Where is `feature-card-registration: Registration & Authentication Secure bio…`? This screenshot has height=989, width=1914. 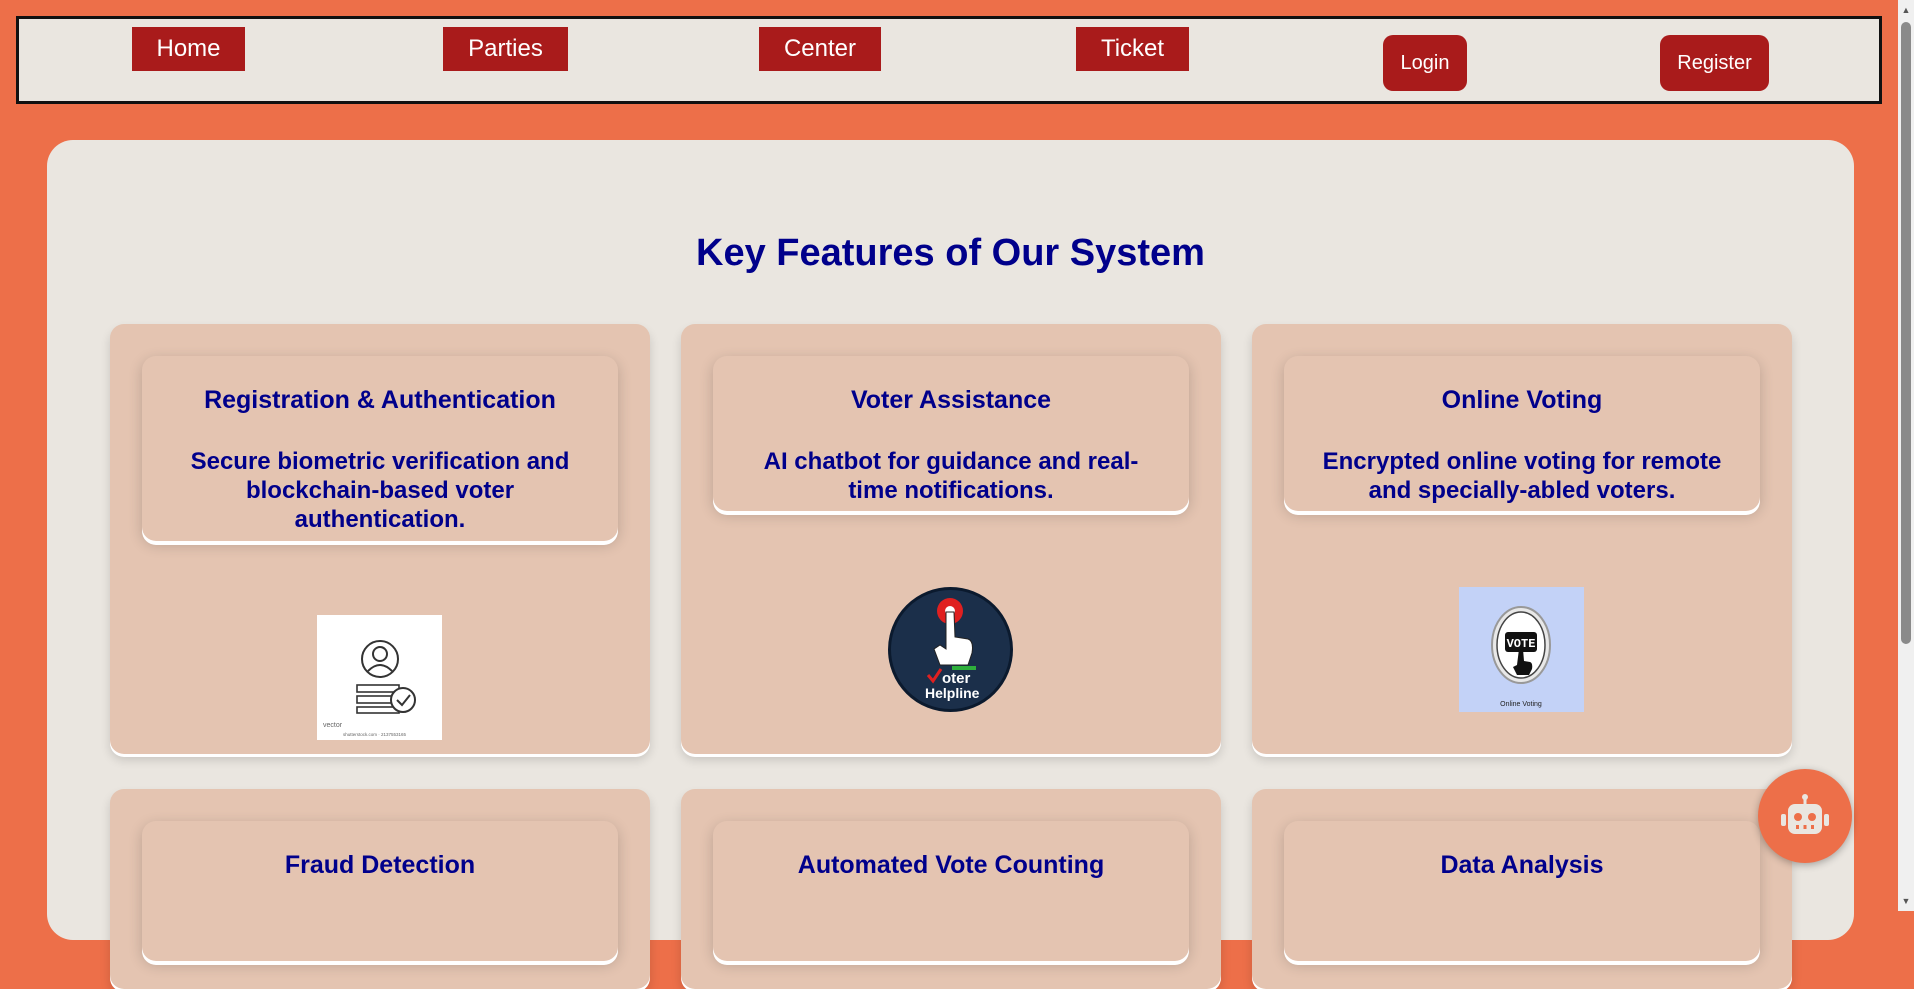
feature-card-registration: Registration & Authentication Secure bio… is located at coordinates (380, 539).